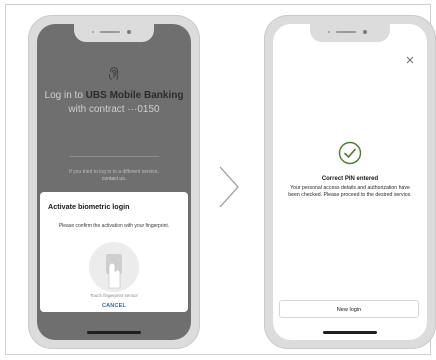 The image size is (436, 360). I want to click on sensor-label: Touch fingerprint sensor, so click(114, 295).